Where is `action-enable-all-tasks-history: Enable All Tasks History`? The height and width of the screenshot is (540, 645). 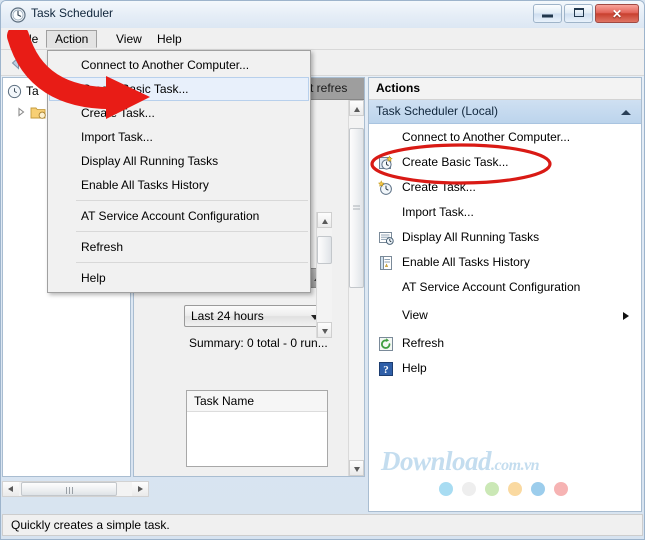
action-enable-all-tasks-history: Enable All Tasks History is located at coordinates (505, 263).